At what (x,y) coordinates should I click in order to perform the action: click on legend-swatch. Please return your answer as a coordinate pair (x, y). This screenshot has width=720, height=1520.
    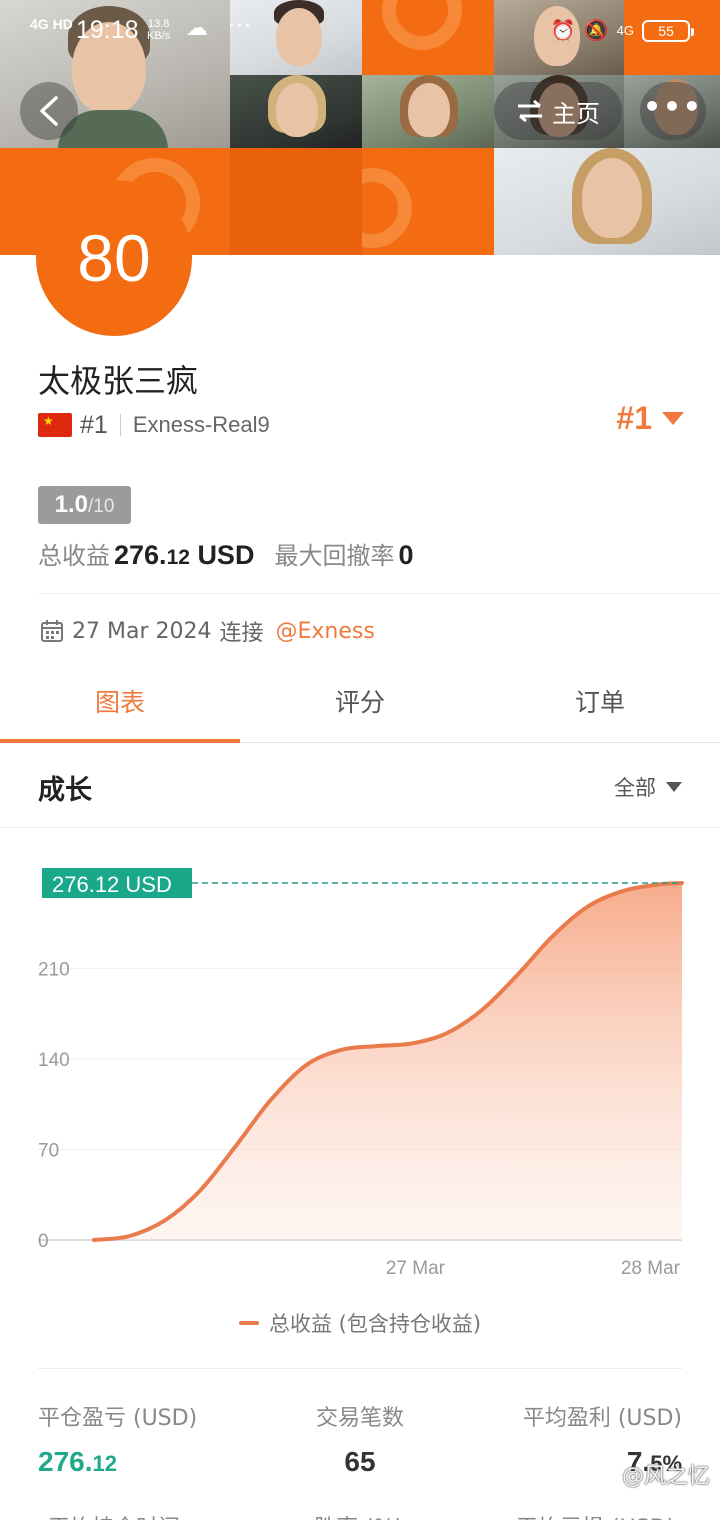
    Looking at the image, I should click on (248, 1323).